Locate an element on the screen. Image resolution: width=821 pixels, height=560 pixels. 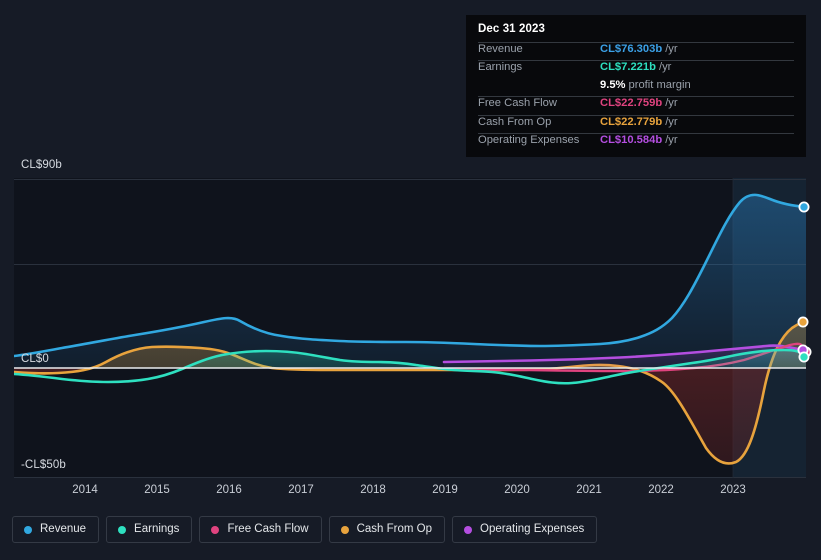
marker-earnings is located at coordinates (804, 357).